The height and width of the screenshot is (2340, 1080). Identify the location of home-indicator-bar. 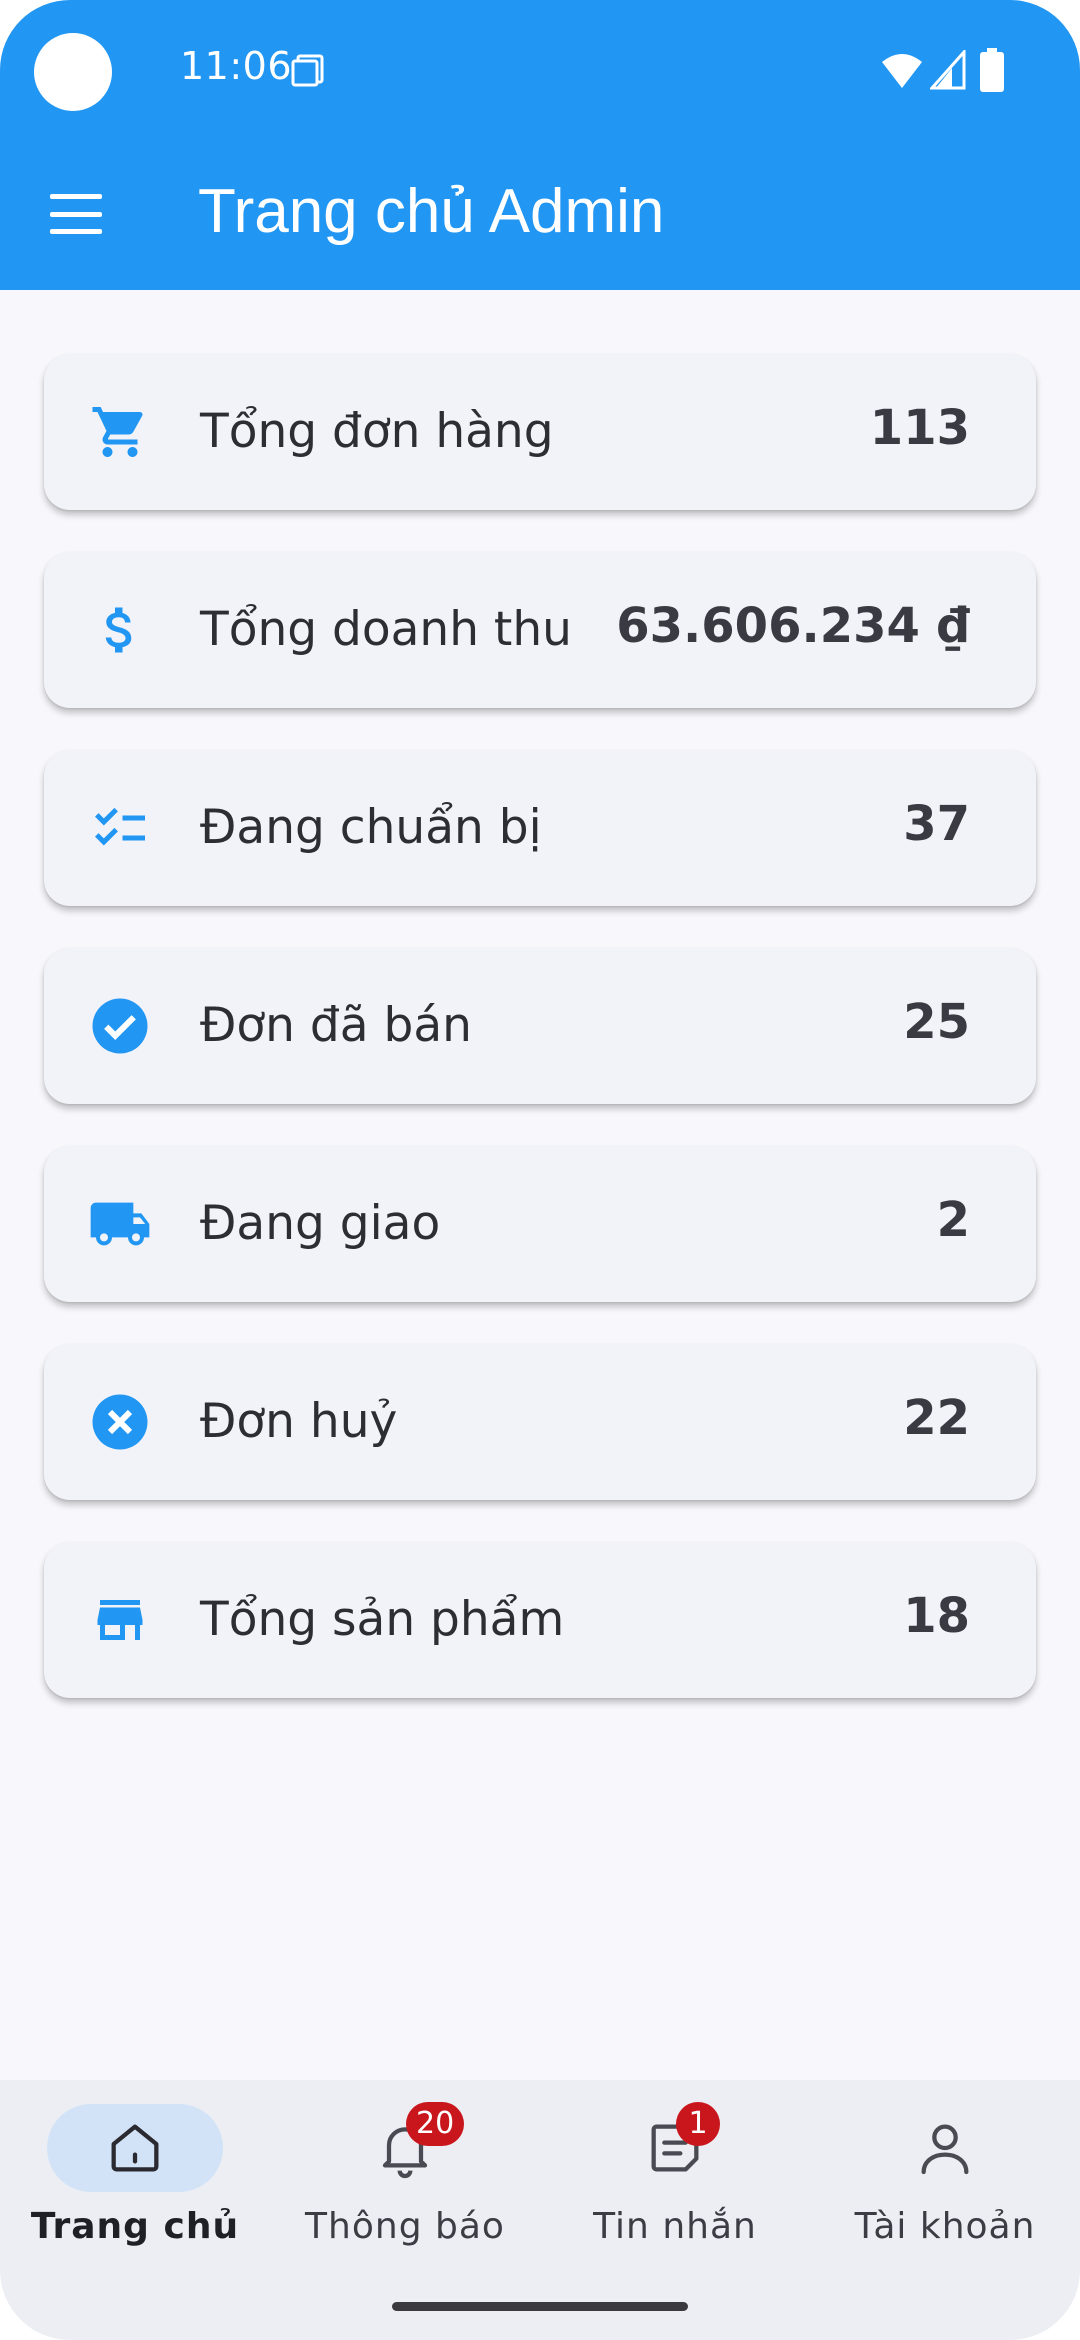
(540, 2306).